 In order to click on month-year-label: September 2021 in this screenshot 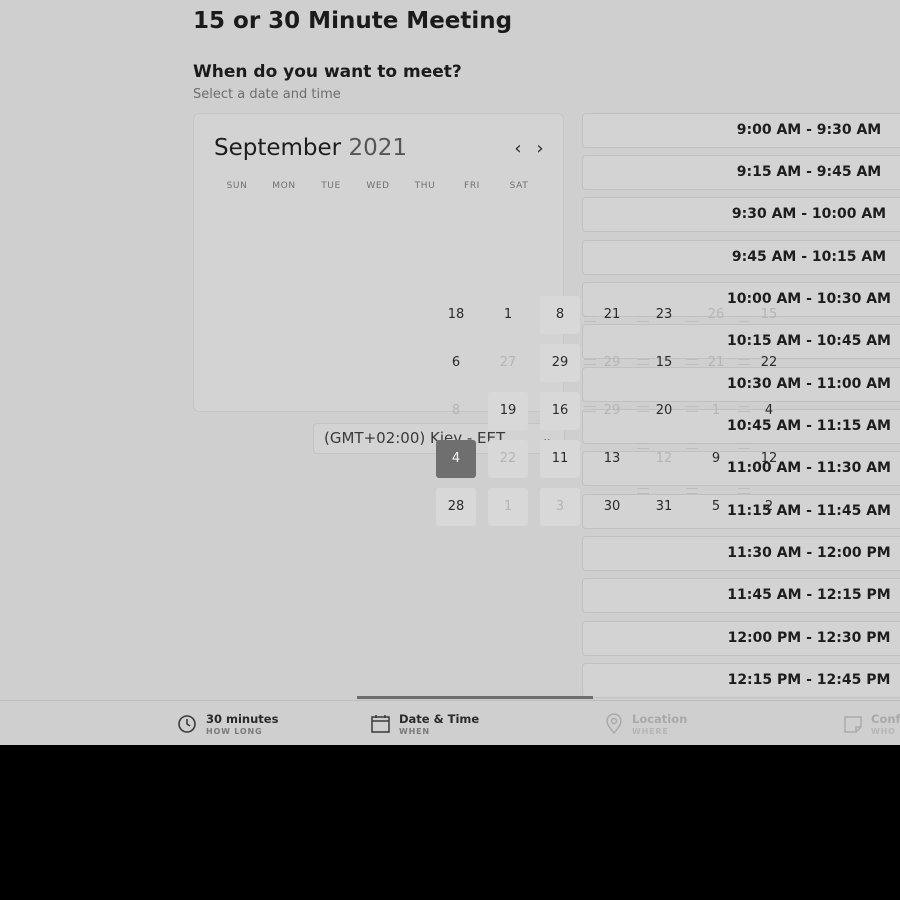, I will do `click(310, 148)`.